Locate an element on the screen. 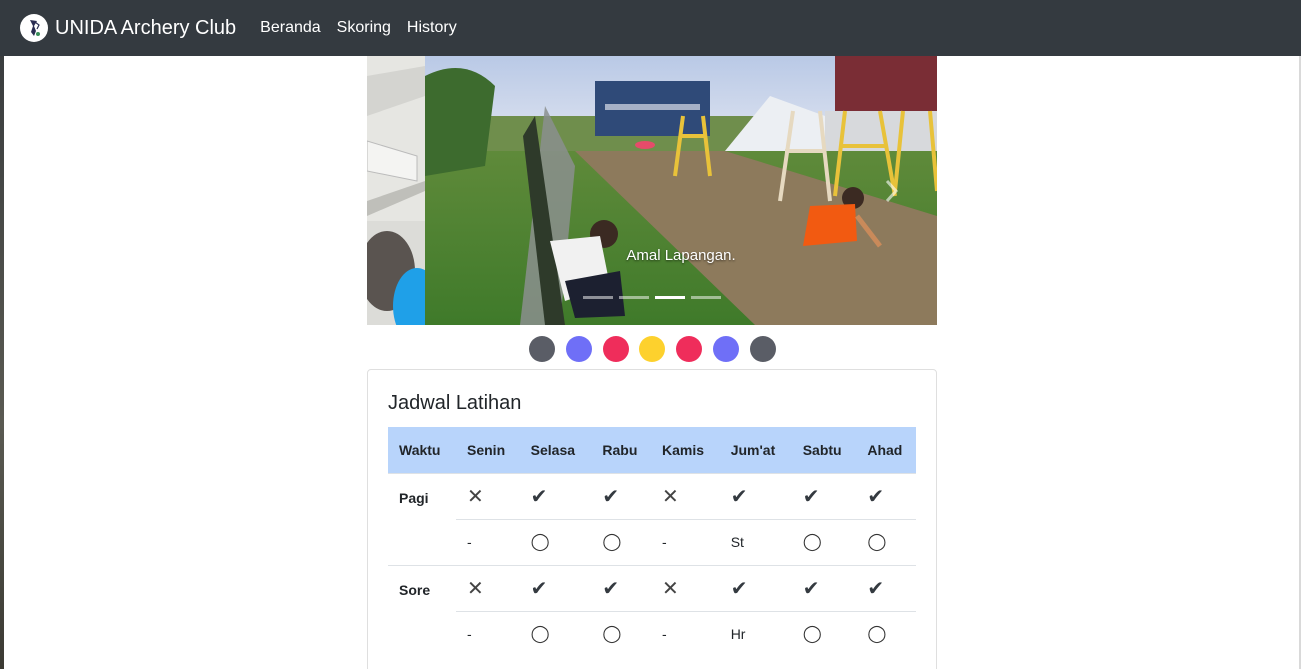 The image size is (1301, 669). brand-title: UNIDA Archery Club is located at coordinates (146, 27).